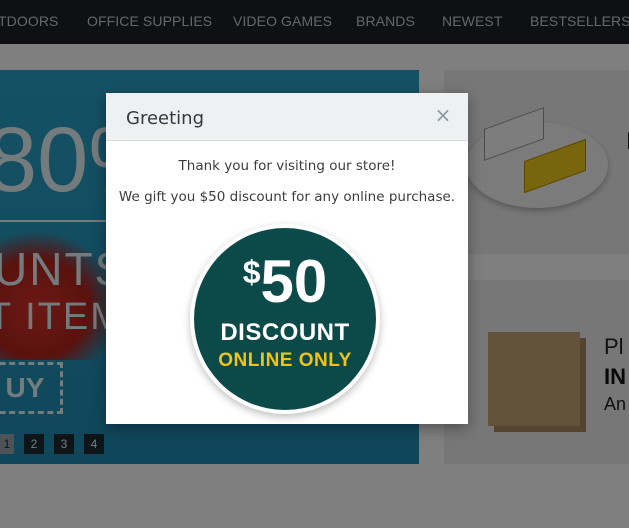  What do you see at coordinates (285, 360) in the screenshot?
I see `online-only-label: ONLINE ONLY` at bounding box center [285, 360].